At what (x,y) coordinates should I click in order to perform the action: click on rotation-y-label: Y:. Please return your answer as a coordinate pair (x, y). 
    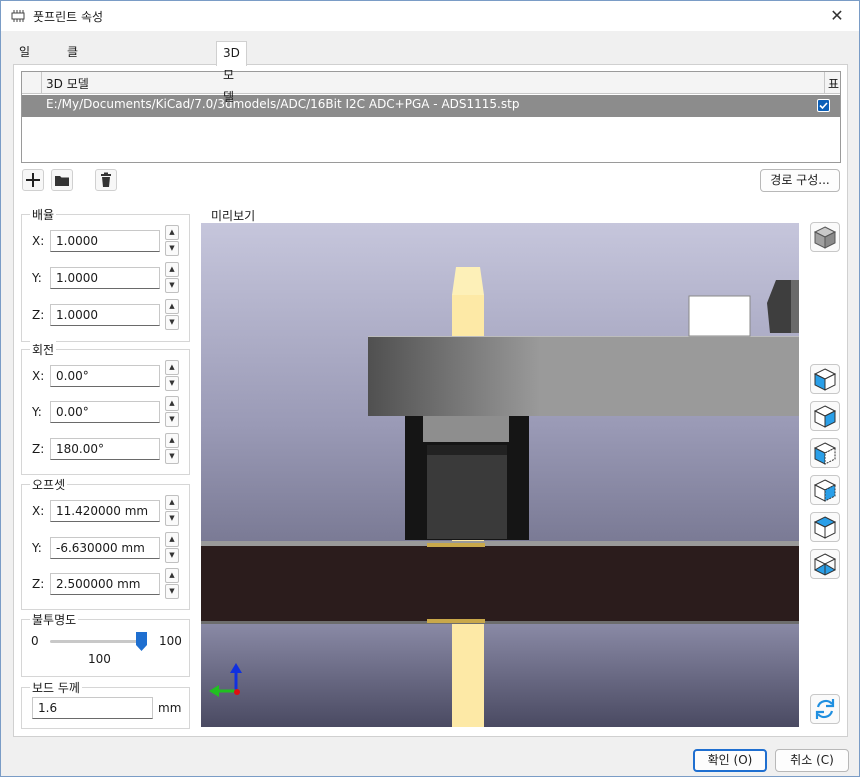
    Looking at the image, I should click on (37, 412).